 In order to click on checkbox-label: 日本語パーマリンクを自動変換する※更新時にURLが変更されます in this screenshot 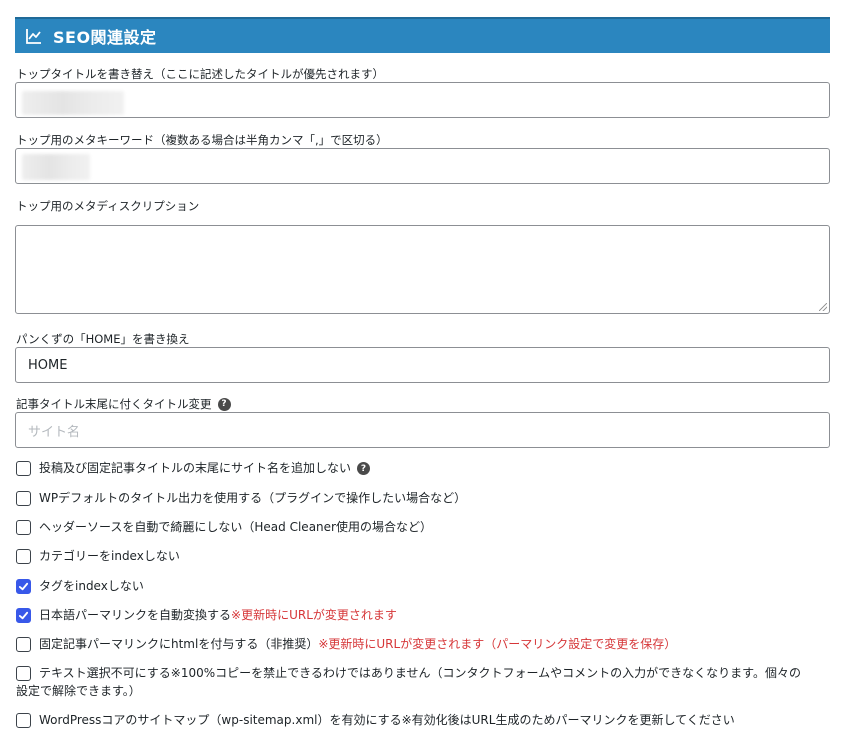, I will do `click(218, 615)`.